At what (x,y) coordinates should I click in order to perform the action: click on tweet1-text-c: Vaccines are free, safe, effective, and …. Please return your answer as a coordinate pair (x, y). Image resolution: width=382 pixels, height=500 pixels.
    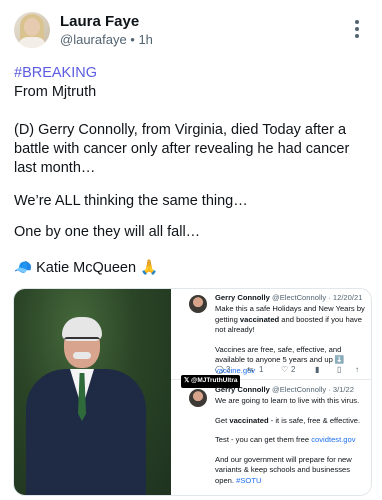
    Looking at the image, I should click on (278, 354).